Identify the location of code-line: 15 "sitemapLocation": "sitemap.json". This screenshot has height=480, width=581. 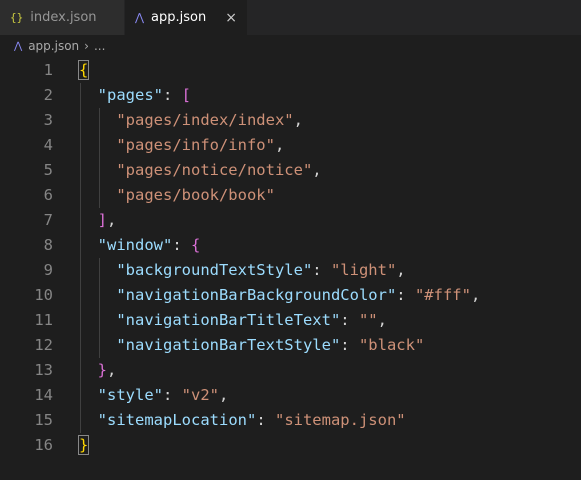
(290, 420).